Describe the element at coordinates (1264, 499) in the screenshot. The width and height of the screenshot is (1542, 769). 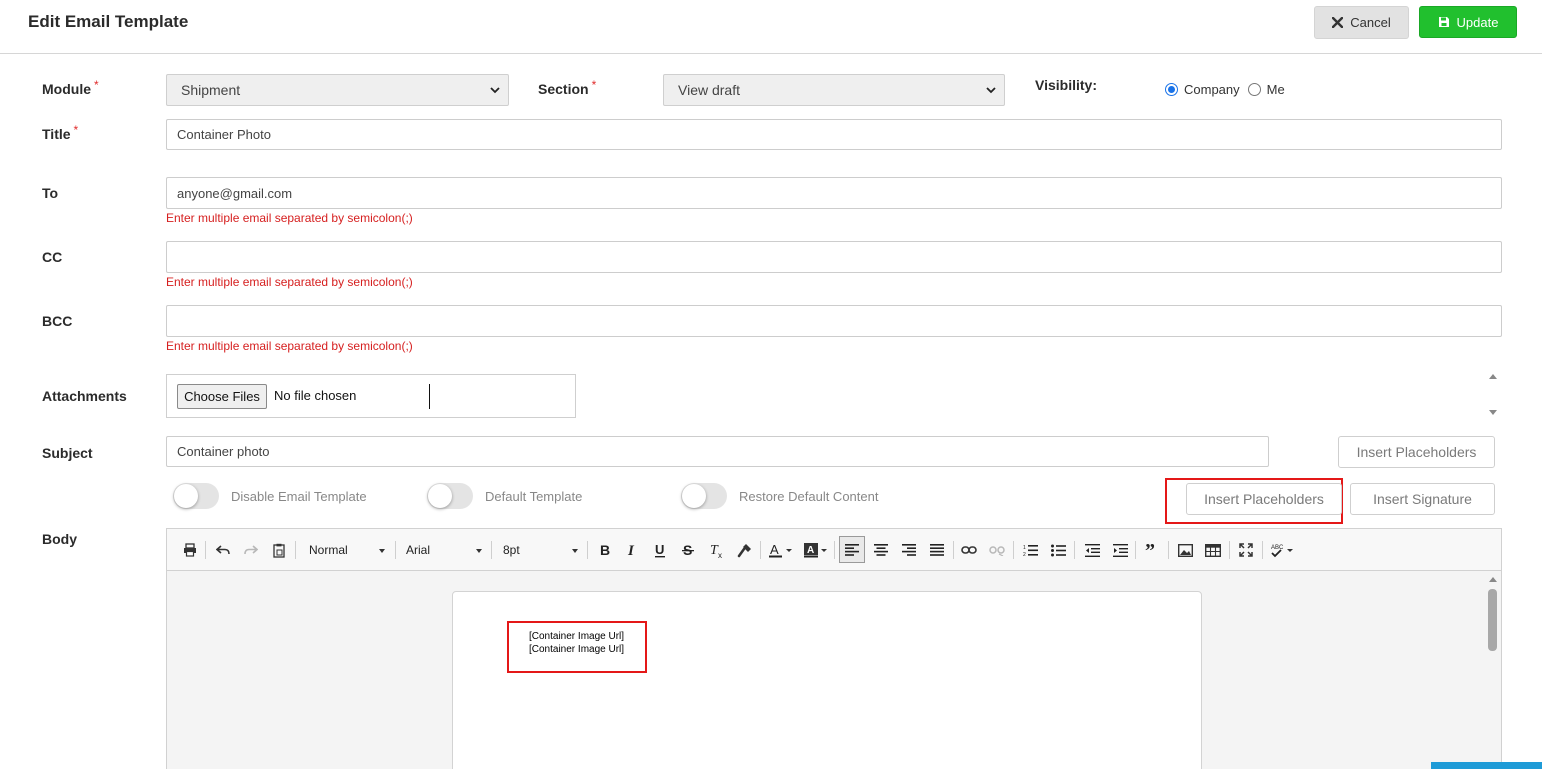
I see `body-insert-placeholders-button: Insert Placeholders` at that location.